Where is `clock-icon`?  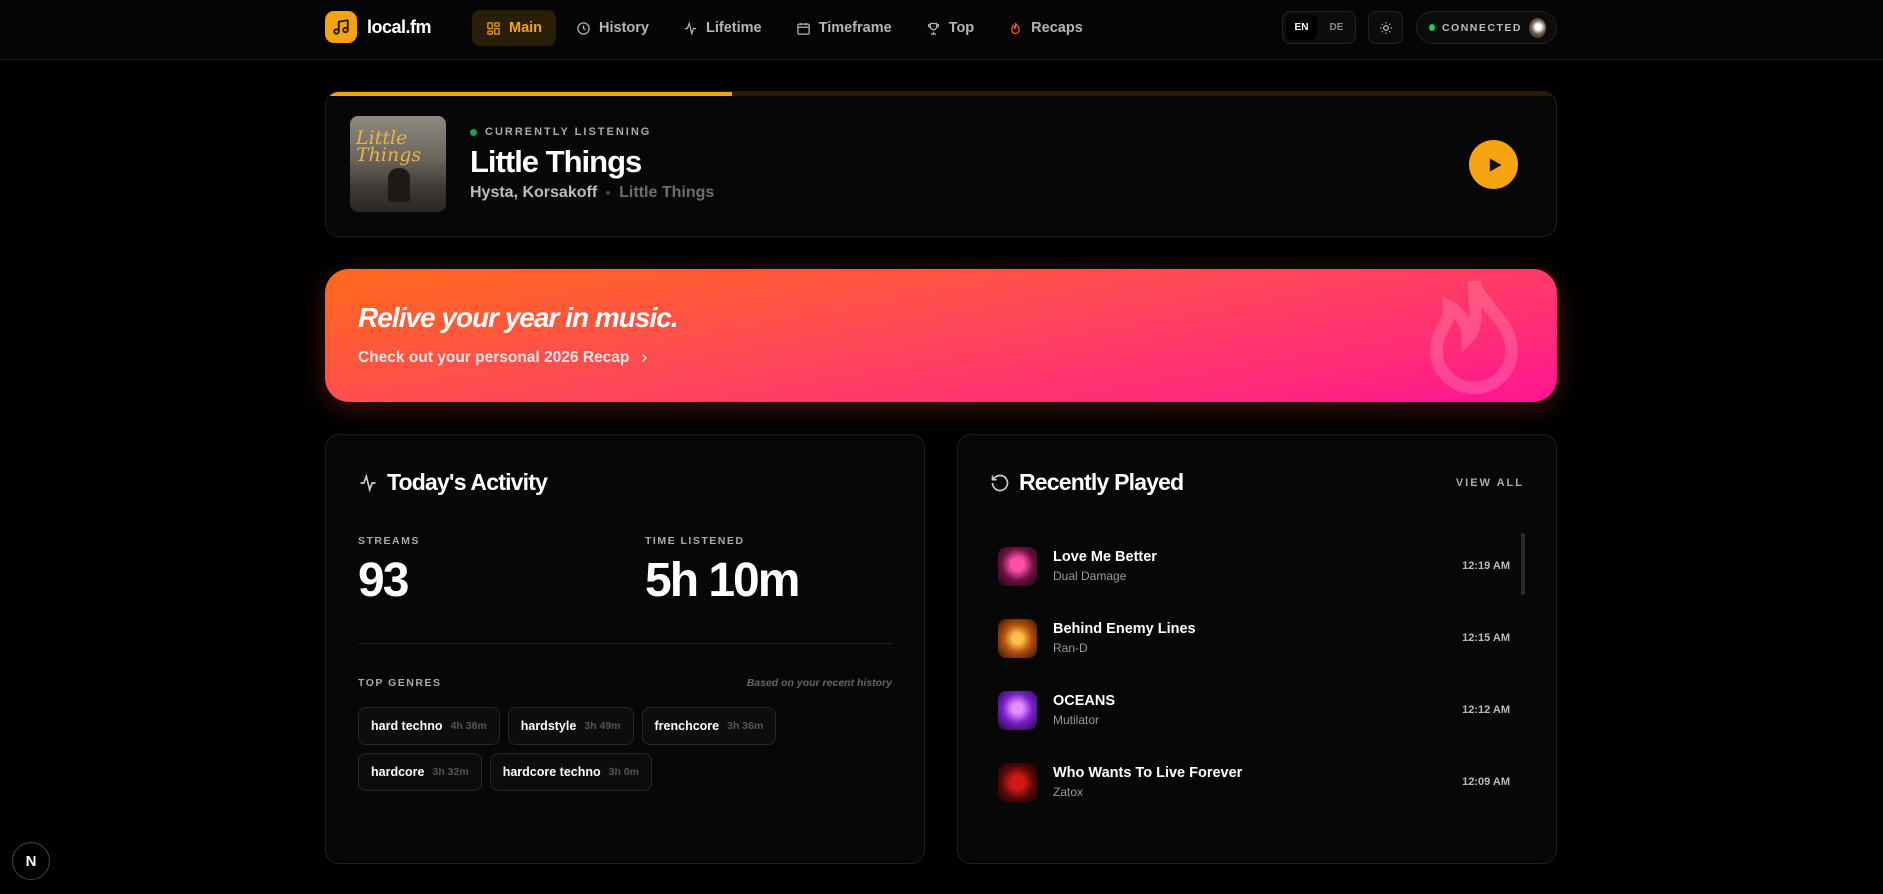 clock-icon is located at coordinates (583, 28).